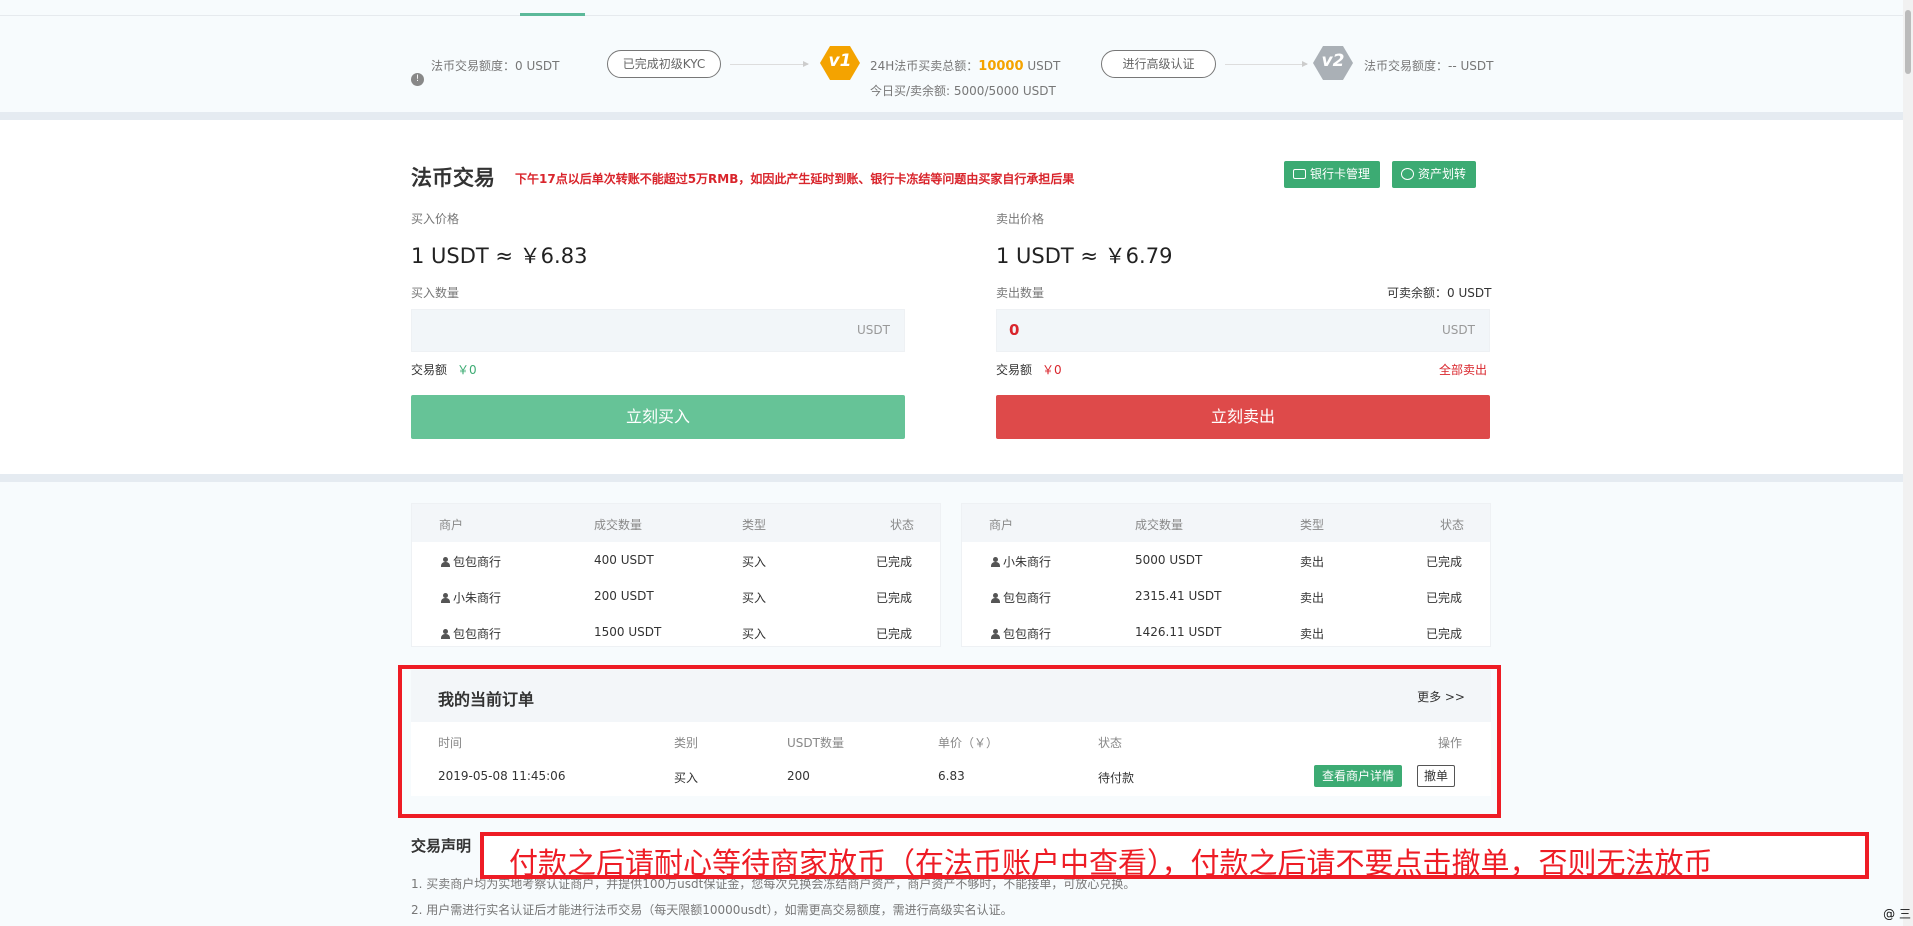  Describe the element at coordinates (441, 846) in the screenshot. I see `declaration-title: 交易声明` at that location.